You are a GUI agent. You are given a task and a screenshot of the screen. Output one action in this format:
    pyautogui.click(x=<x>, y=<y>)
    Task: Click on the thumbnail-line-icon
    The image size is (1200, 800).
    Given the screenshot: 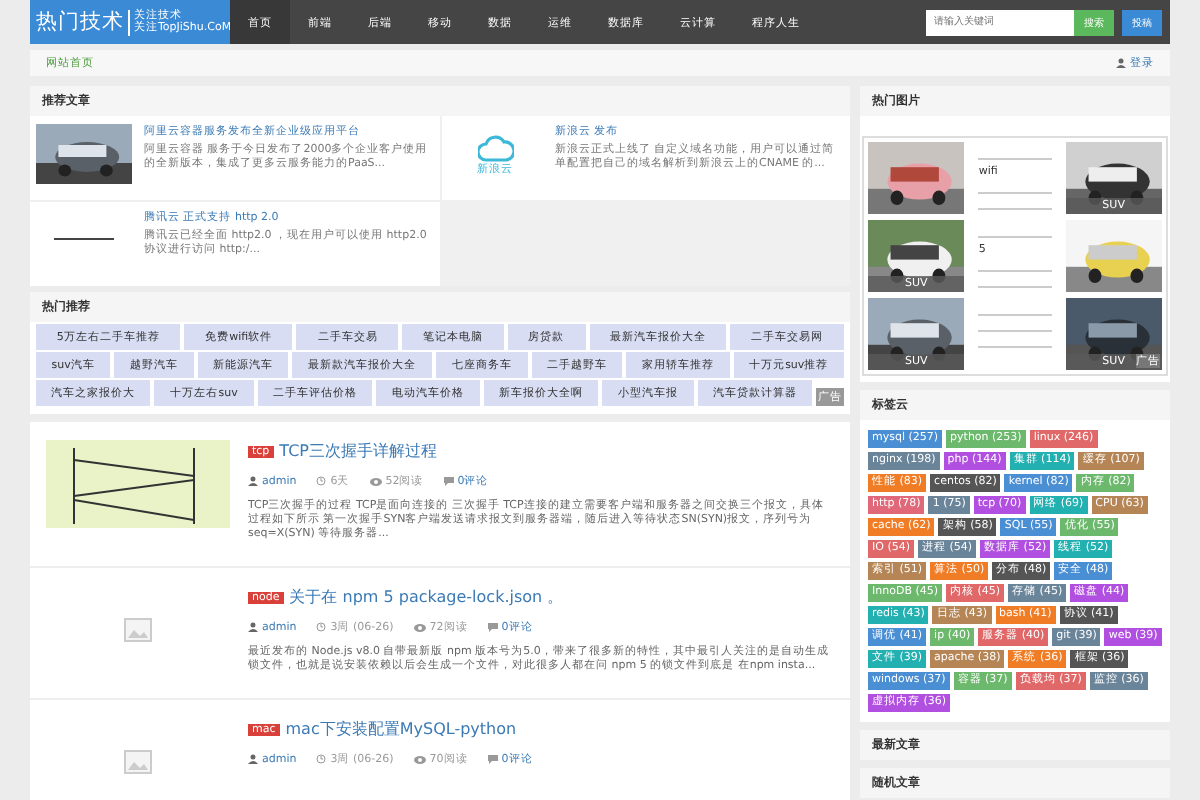 What is the action you would take?
    pyautogui.click(x=84, y=240)
    